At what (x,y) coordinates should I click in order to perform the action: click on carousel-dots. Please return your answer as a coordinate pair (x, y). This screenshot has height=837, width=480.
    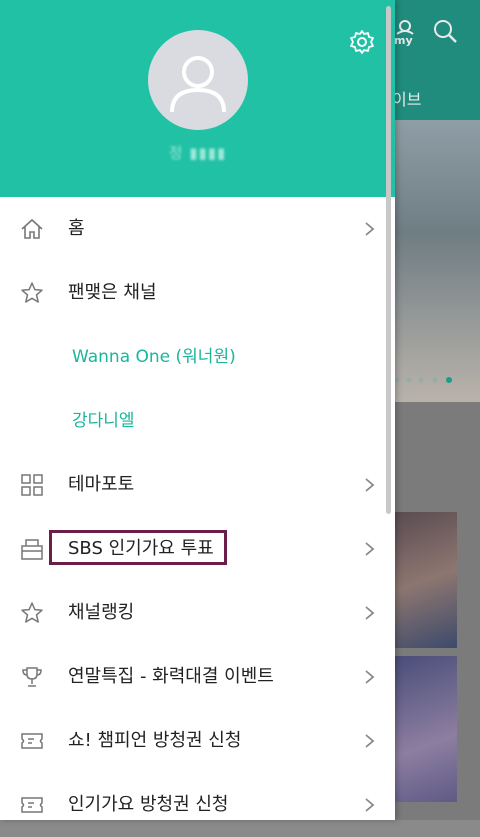
    Looking at the image, I should click on (423, 380).